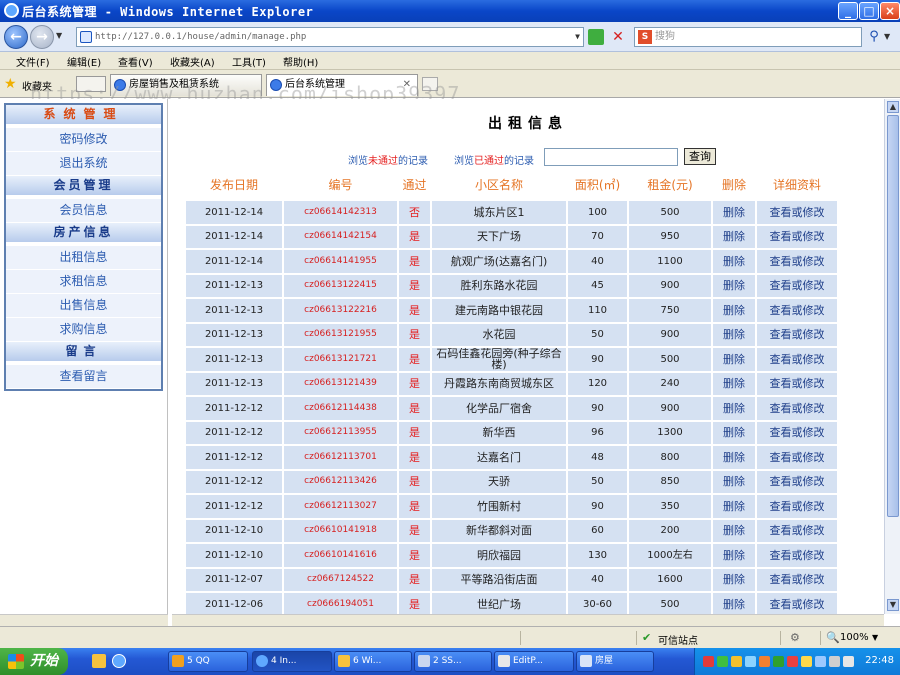  What do you see at coordinates (893, 605) in the screenshot?
I see `scroll-down-icon: ▼` at bounding box center [893, 605].